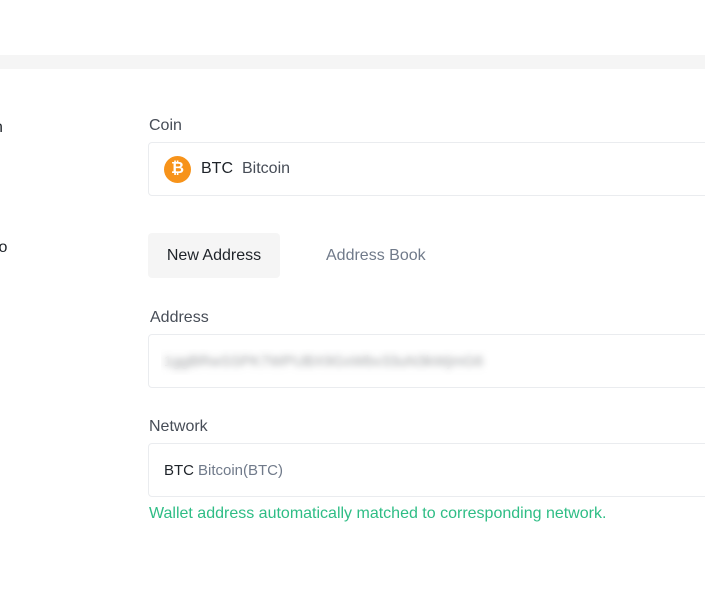 The width and height of the screenshot is (705, 600). What do you see at coordinates (376, 255) in the screenshot?
I see `tab-address-book: Address Book` at bounding box center [376, 255].